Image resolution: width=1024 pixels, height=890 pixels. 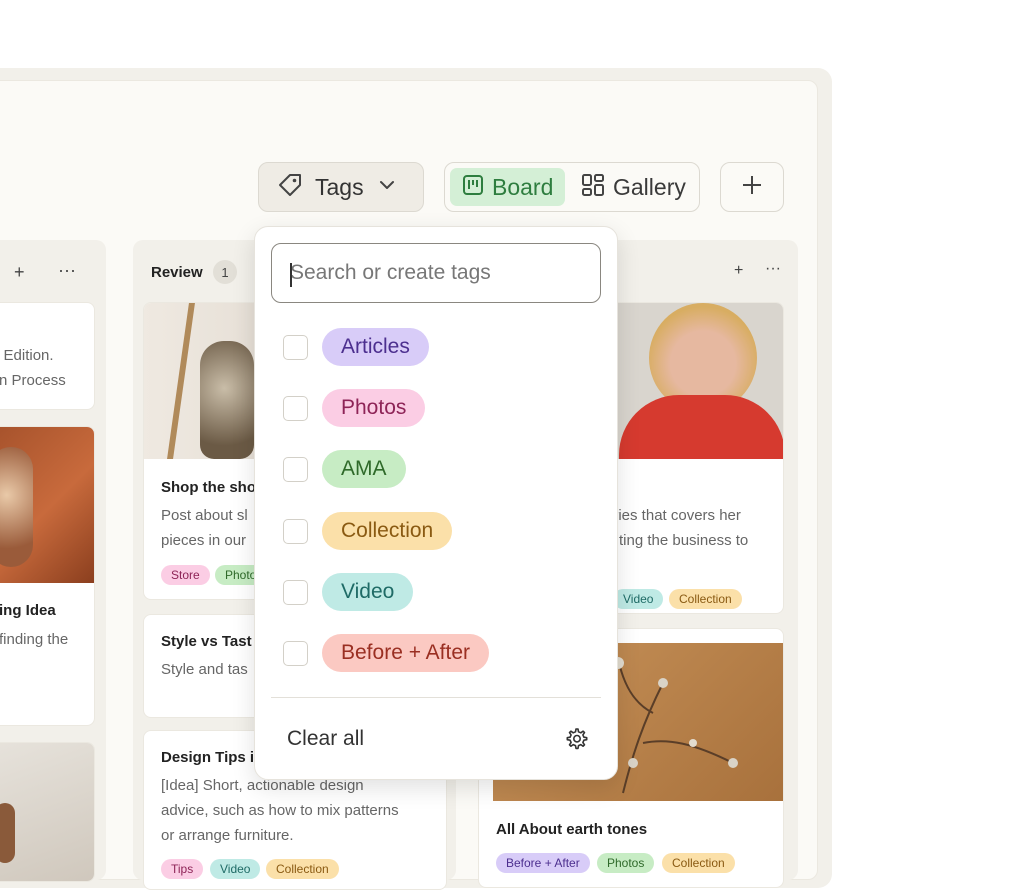 I want to click on tag-option-video: Video, so click(x=348, y=592).